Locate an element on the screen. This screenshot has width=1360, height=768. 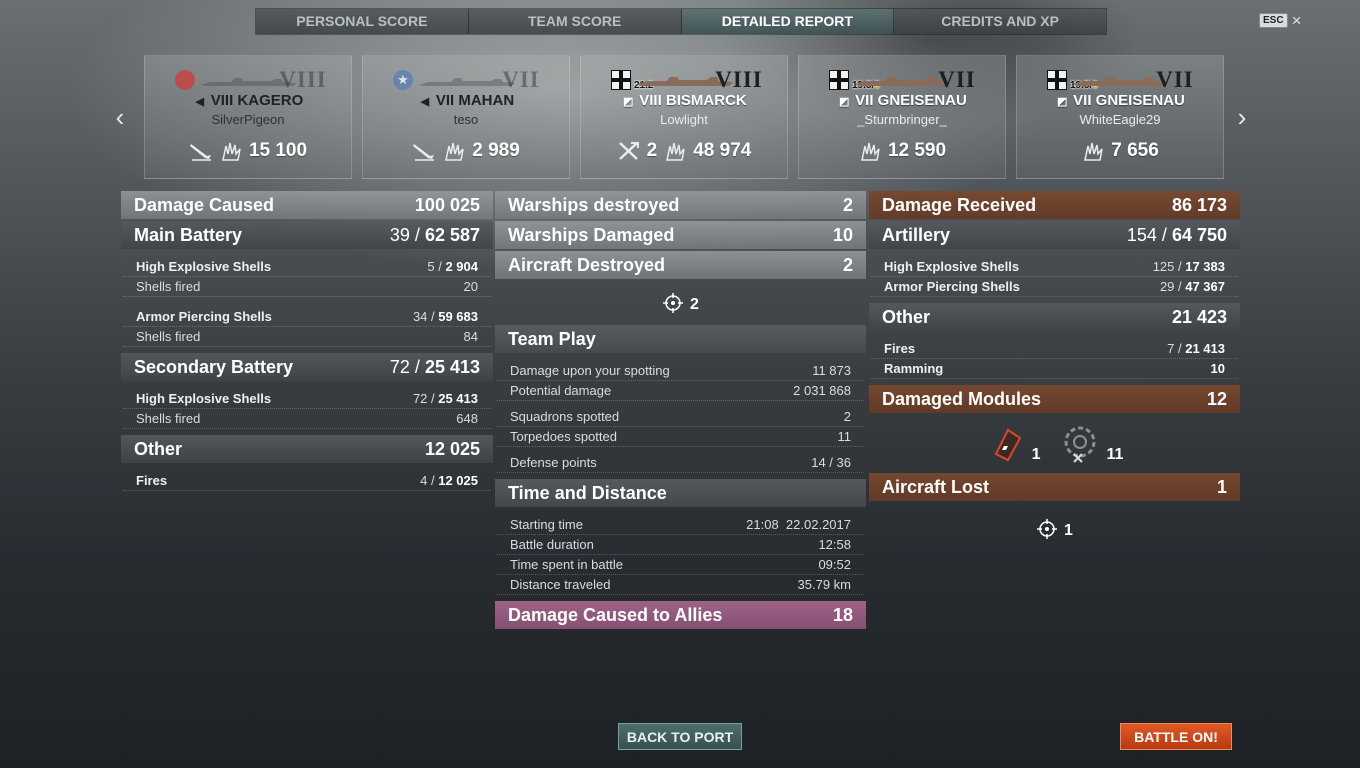
stat-row: Fires 4 / 12 025 is located at coordinates (307, 481).